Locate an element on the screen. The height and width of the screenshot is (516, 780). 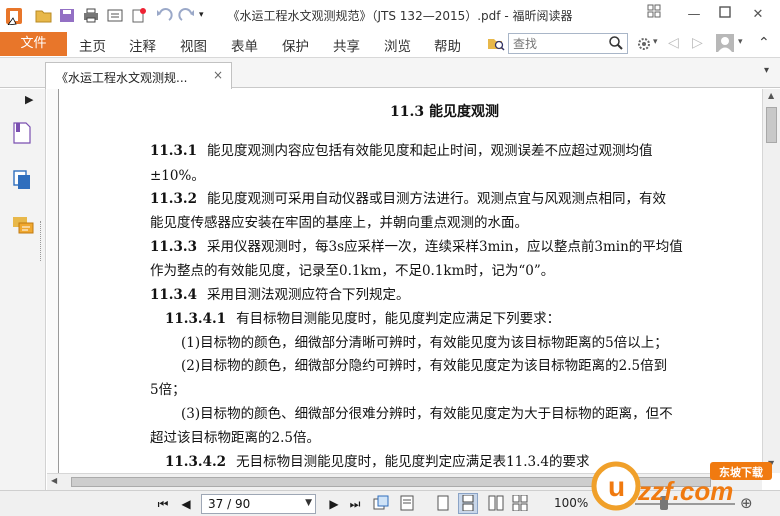
clause-text: 有目标物目测能见度时，能见度判定应满足下列要求： is located at coordinates (398, 319).